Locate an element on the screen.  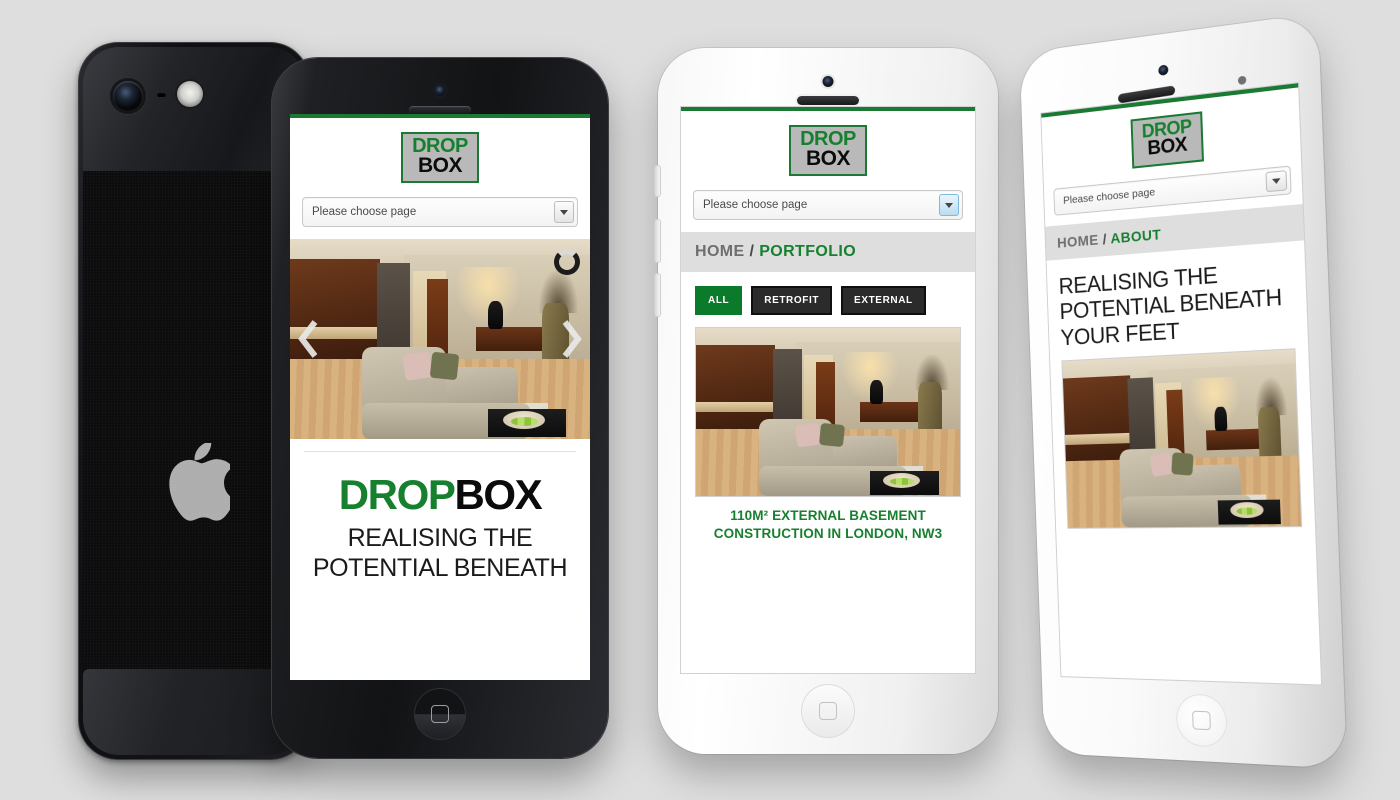
hero-slider-image is located at coordinates (440, 339).